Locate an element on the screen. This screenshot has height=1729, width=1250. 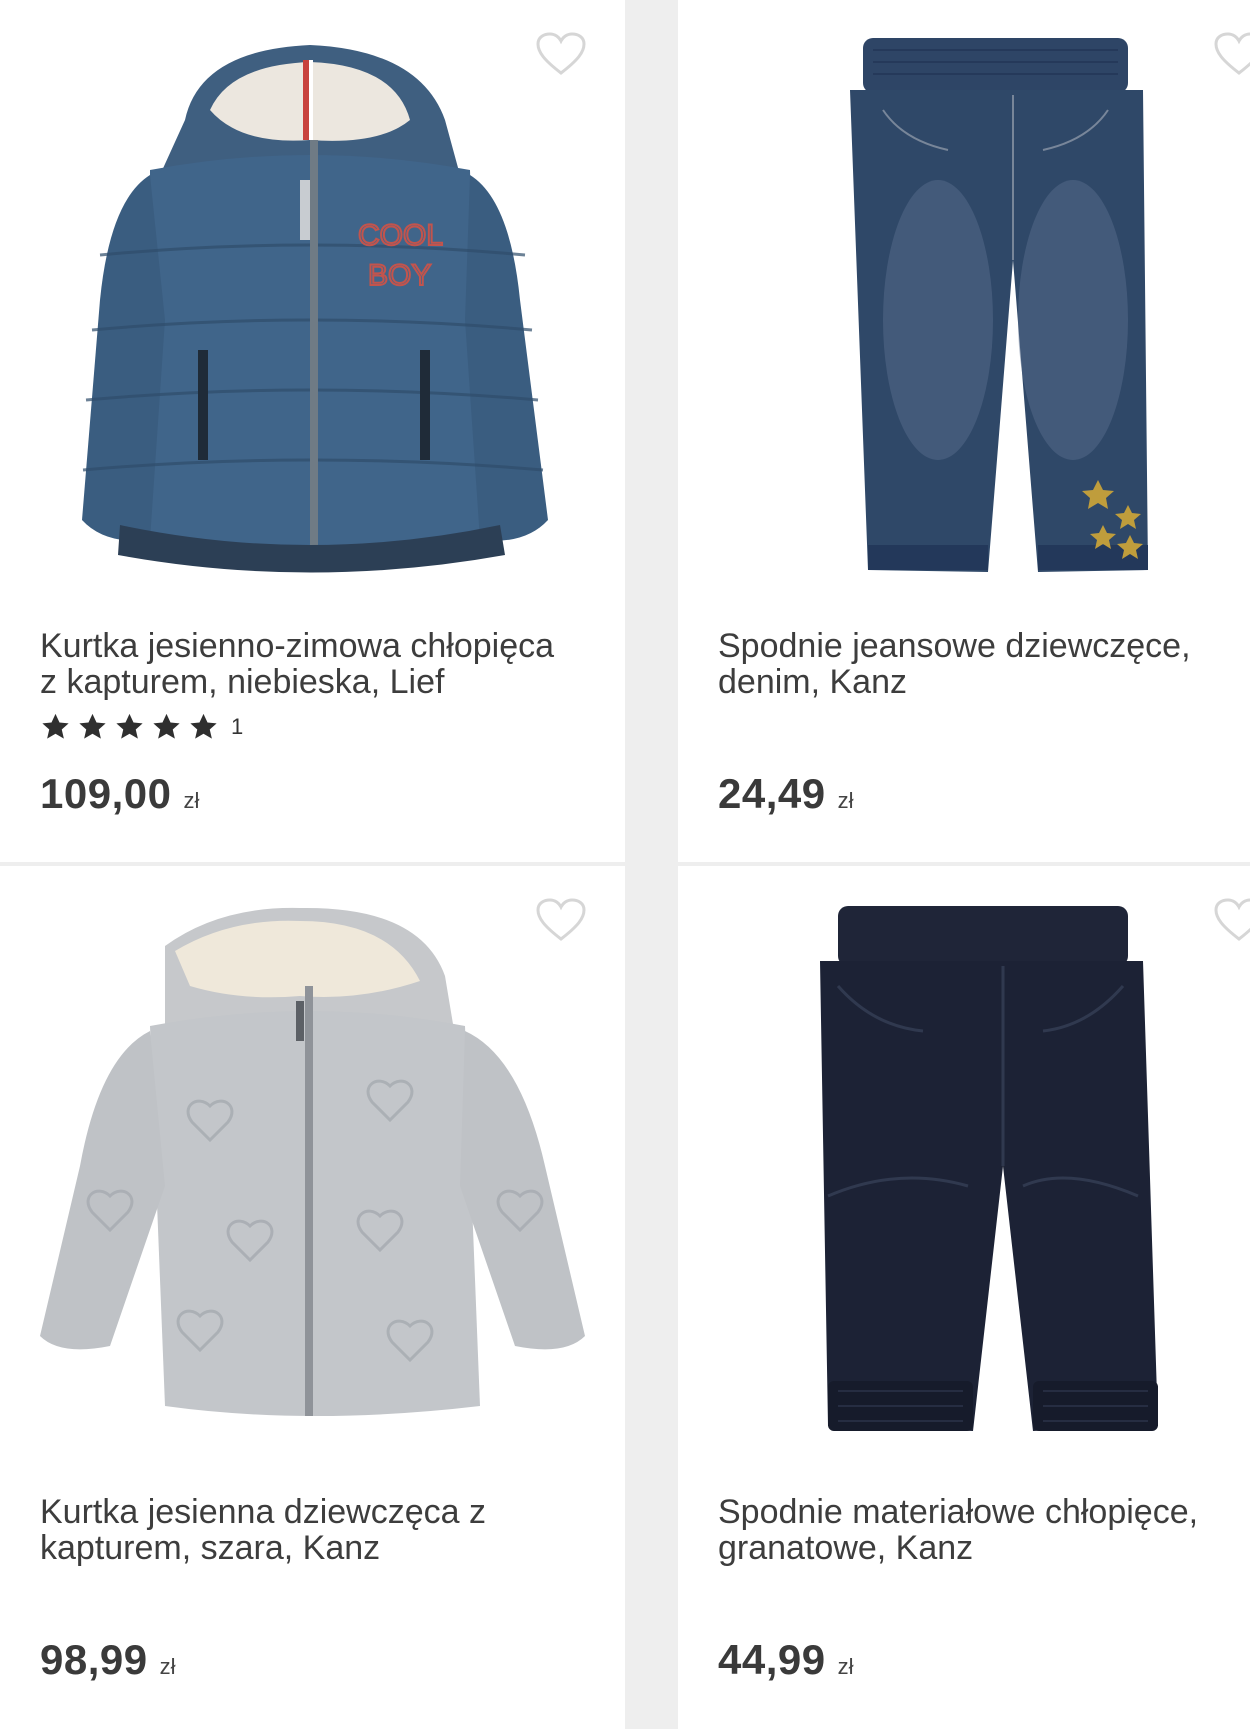
price: 24,49 zł is located at coordinates (786, 794).